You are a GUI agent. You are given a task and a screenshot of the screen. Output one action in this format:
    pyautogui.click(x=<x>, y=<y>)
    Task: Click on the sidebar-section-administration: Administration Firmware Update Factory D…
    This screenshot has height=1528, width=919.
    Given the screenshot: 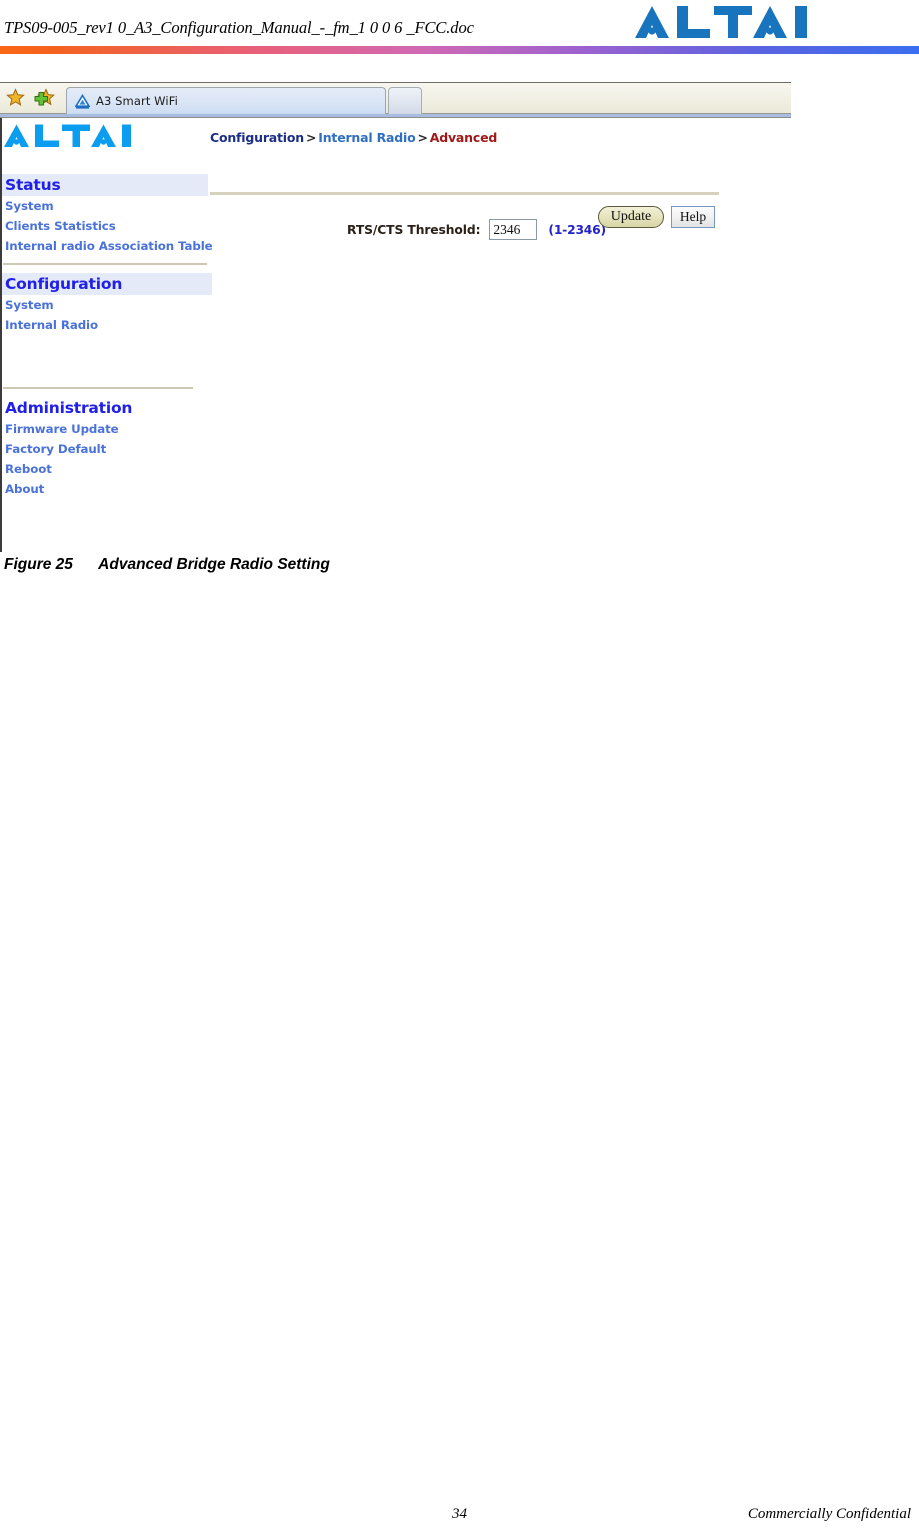 What is the action you would take?
    pyautogui.click(x=106, y=448)
    